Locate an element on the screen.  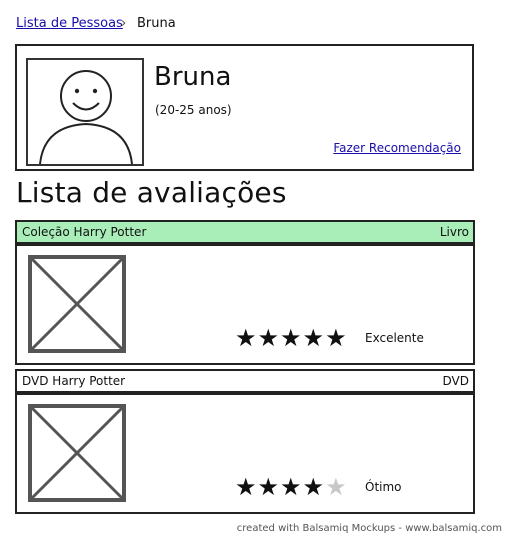
profile-age: (20-25 anos) is located at coordinates (193, 110).